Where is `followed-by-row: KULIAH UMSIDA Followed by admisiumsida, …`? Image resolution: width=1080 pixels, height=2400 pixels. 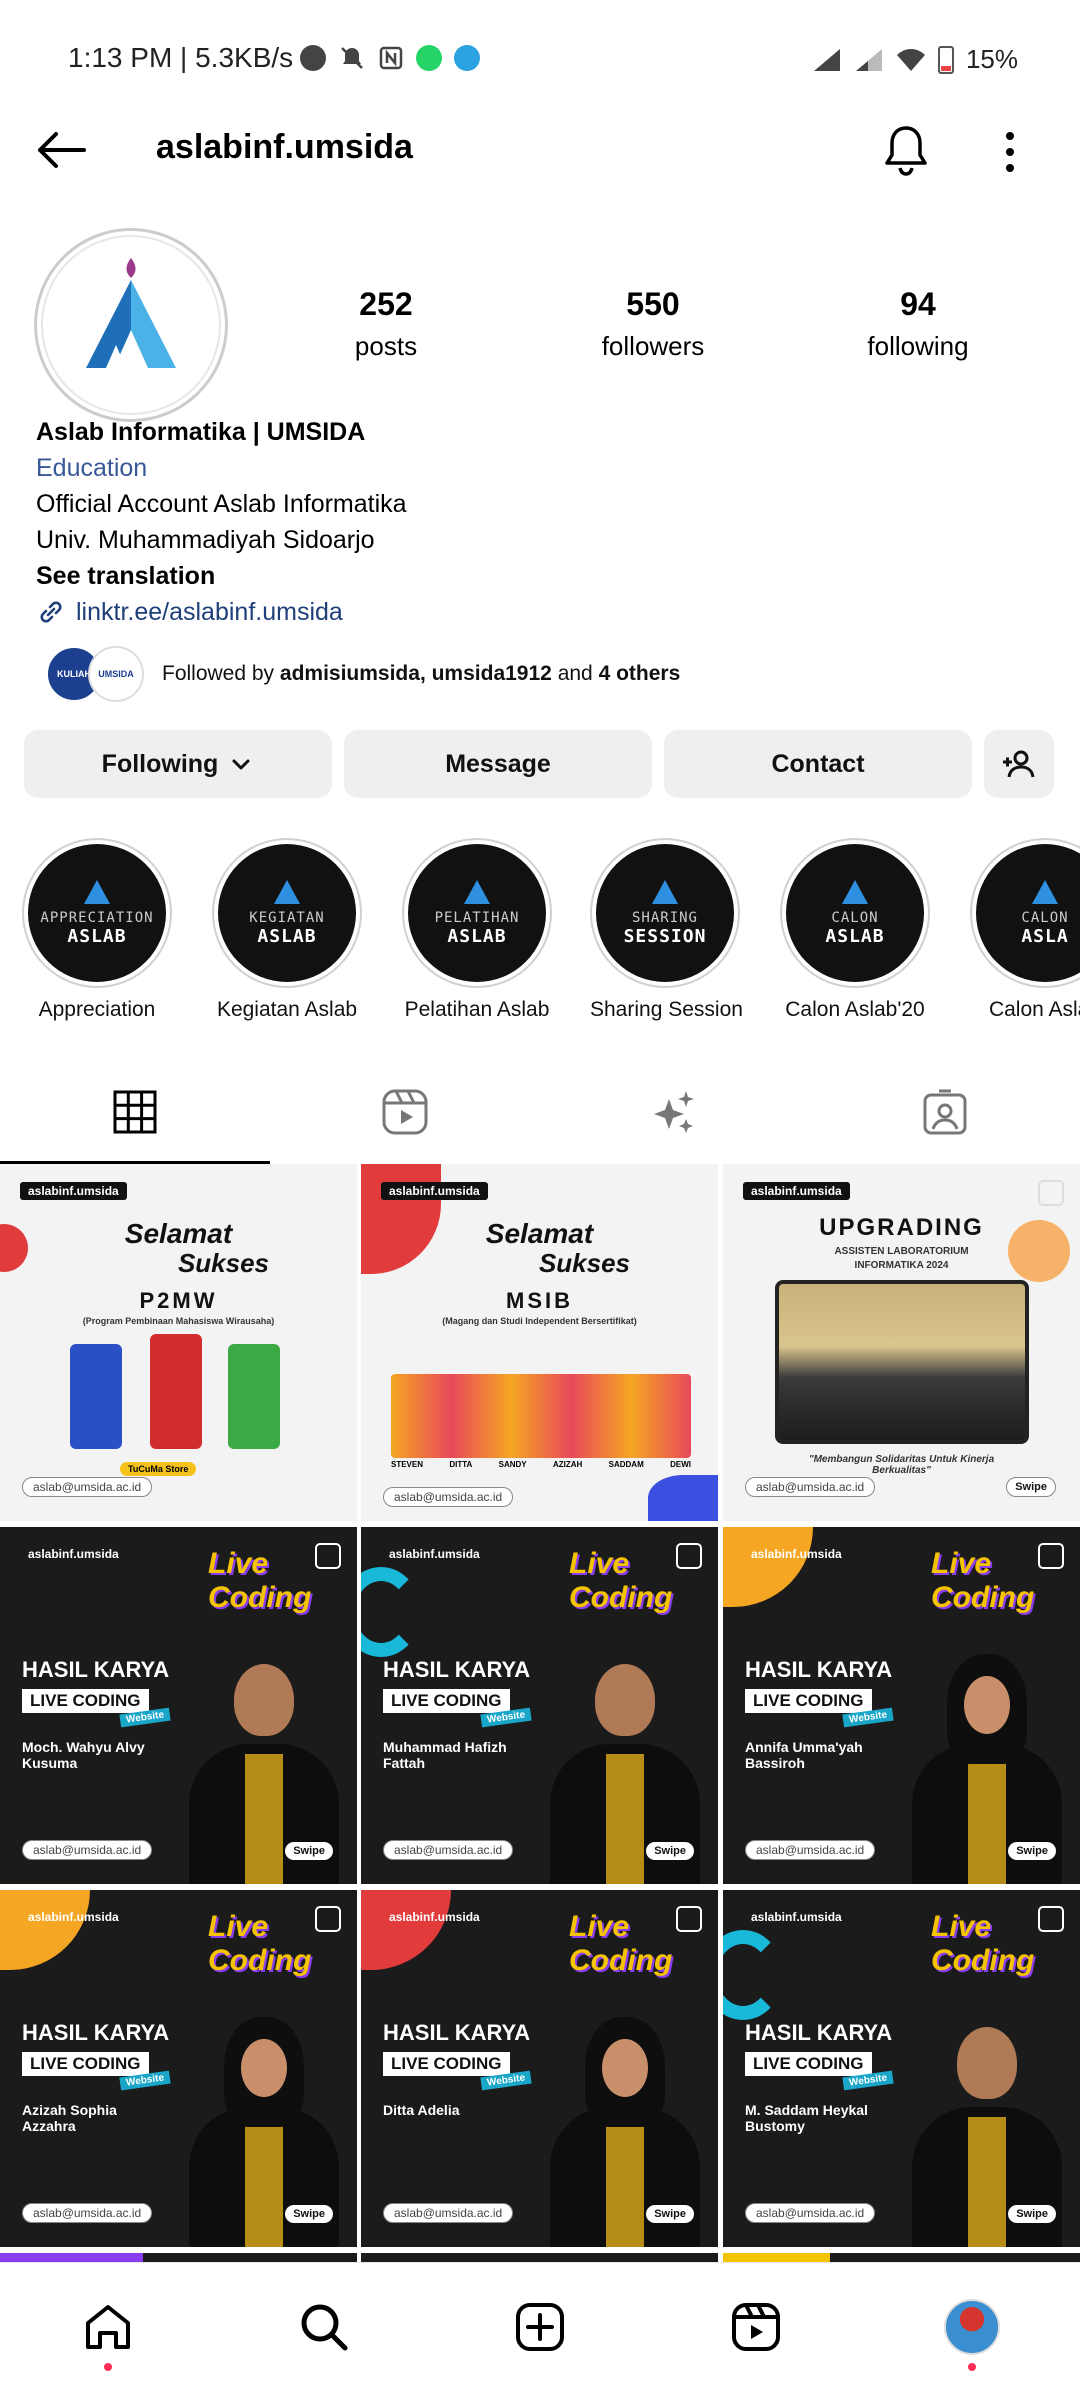 followed-by-row: KULIAH UMSIDA Followed by admisiumsida, … is located at coordinates (546, 674).